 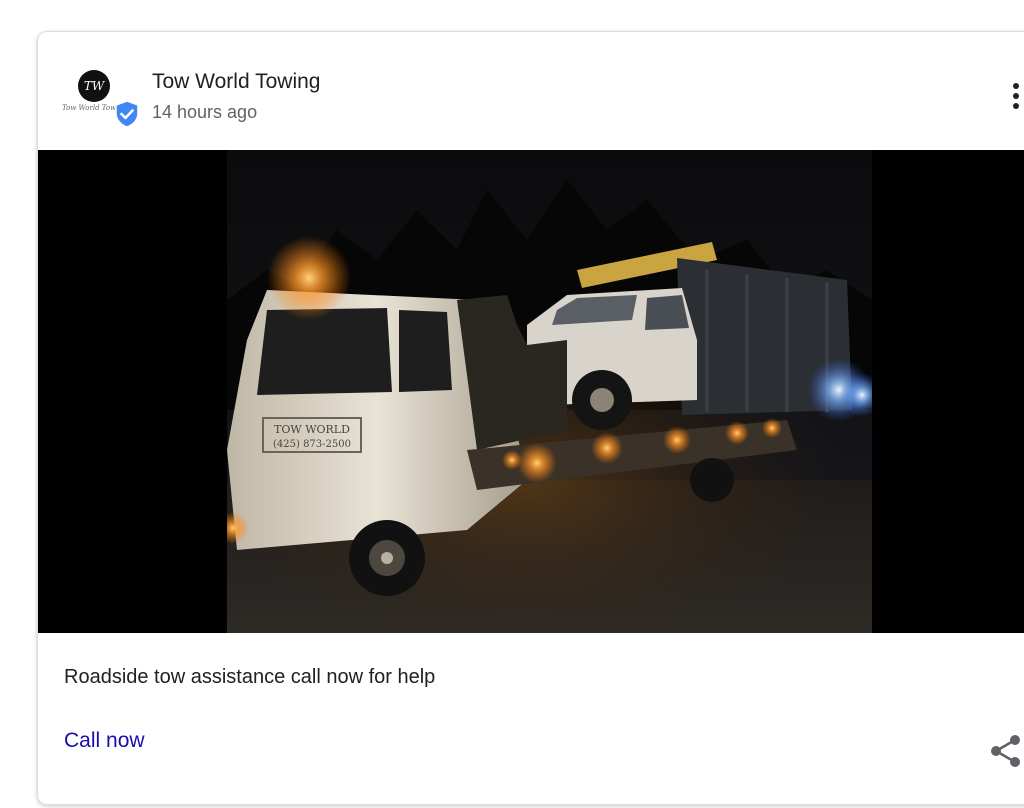 I want to click on post-timestamp: 14 hours ago, so click(x=205, y=112).